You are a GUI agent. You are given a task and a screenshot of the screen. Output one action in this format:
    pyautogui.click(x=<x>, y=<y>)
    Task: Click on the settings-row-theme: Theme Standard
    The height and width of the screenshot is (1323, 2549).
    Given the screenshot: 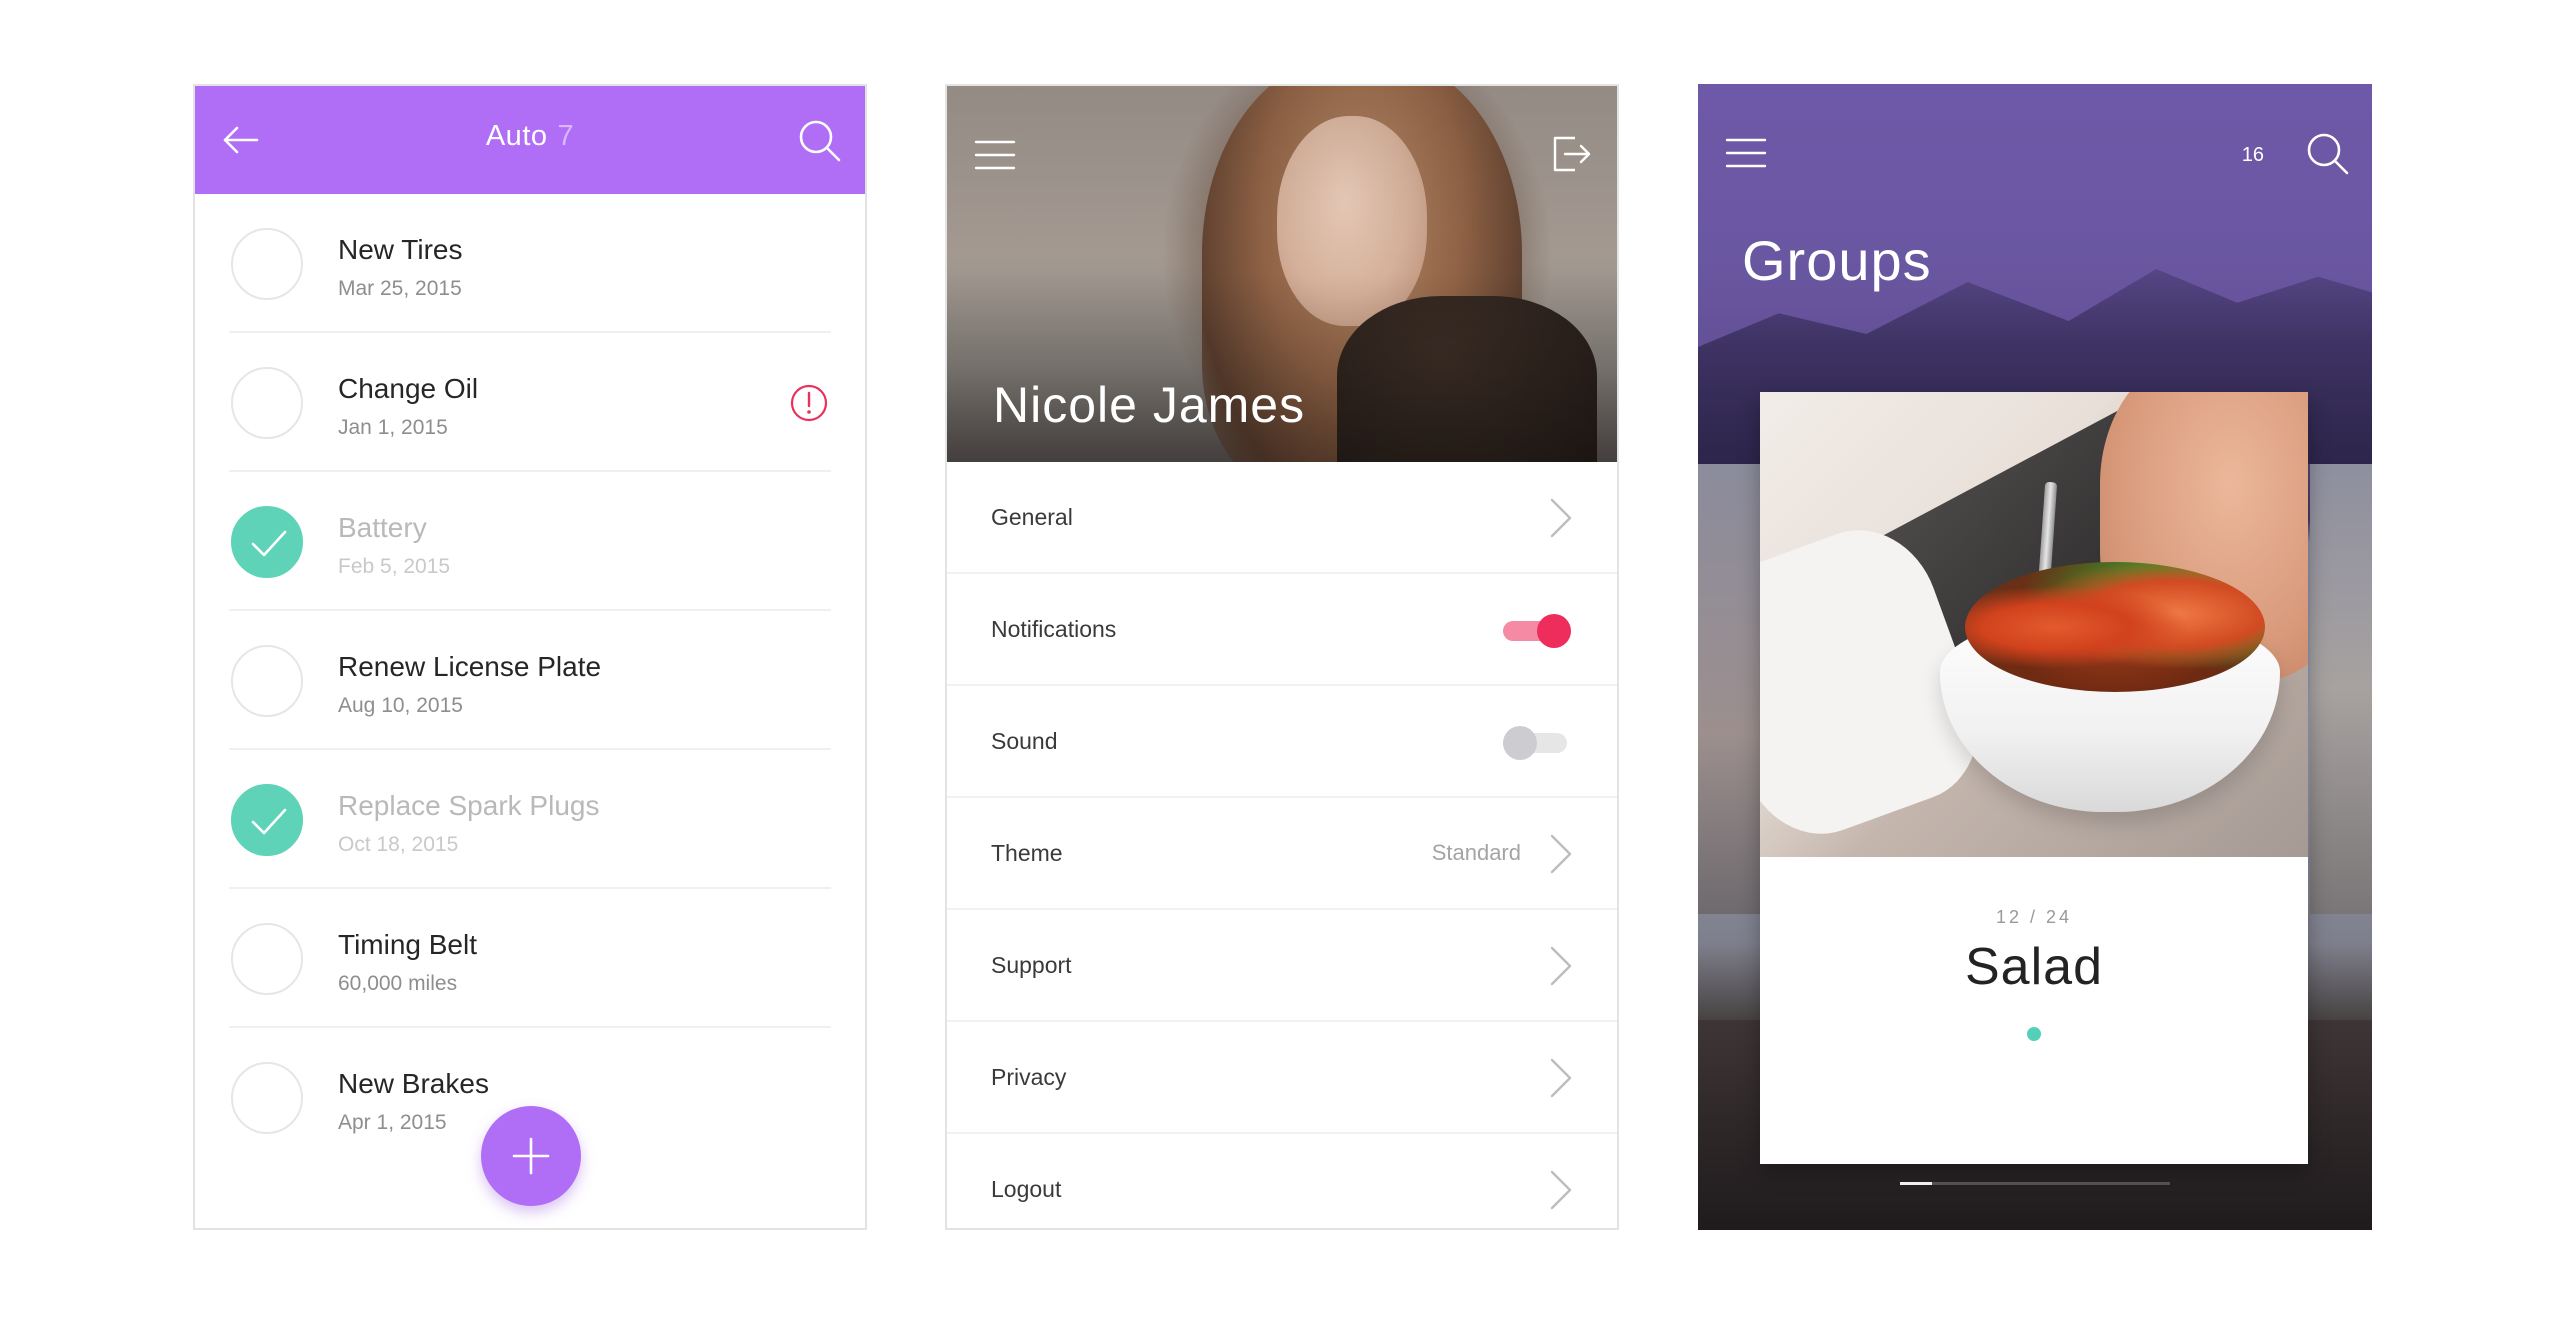 What is the action you would take?
    pyautogui.click(x=1282, y=854)
    